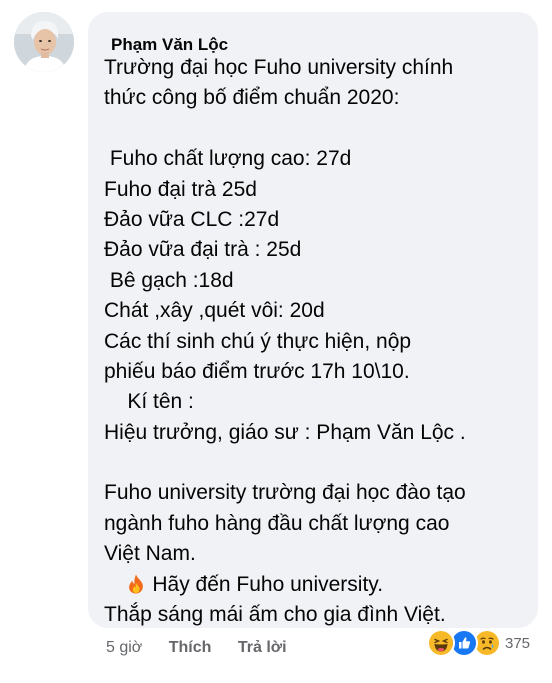 The width and height of the screenshot is (552, 683). I want to click on comment-line: Fuho đại trà 25d, so click(180, 189).